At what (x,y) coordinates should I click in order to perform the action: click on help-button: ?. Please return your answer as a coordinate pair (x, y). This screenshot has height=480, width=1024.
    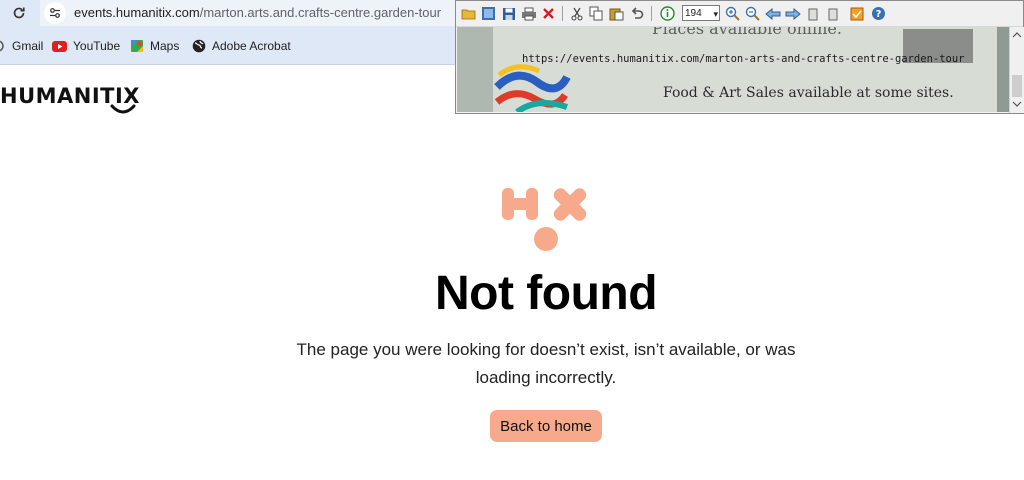
    Looking at the image, I should click on (878, 13).